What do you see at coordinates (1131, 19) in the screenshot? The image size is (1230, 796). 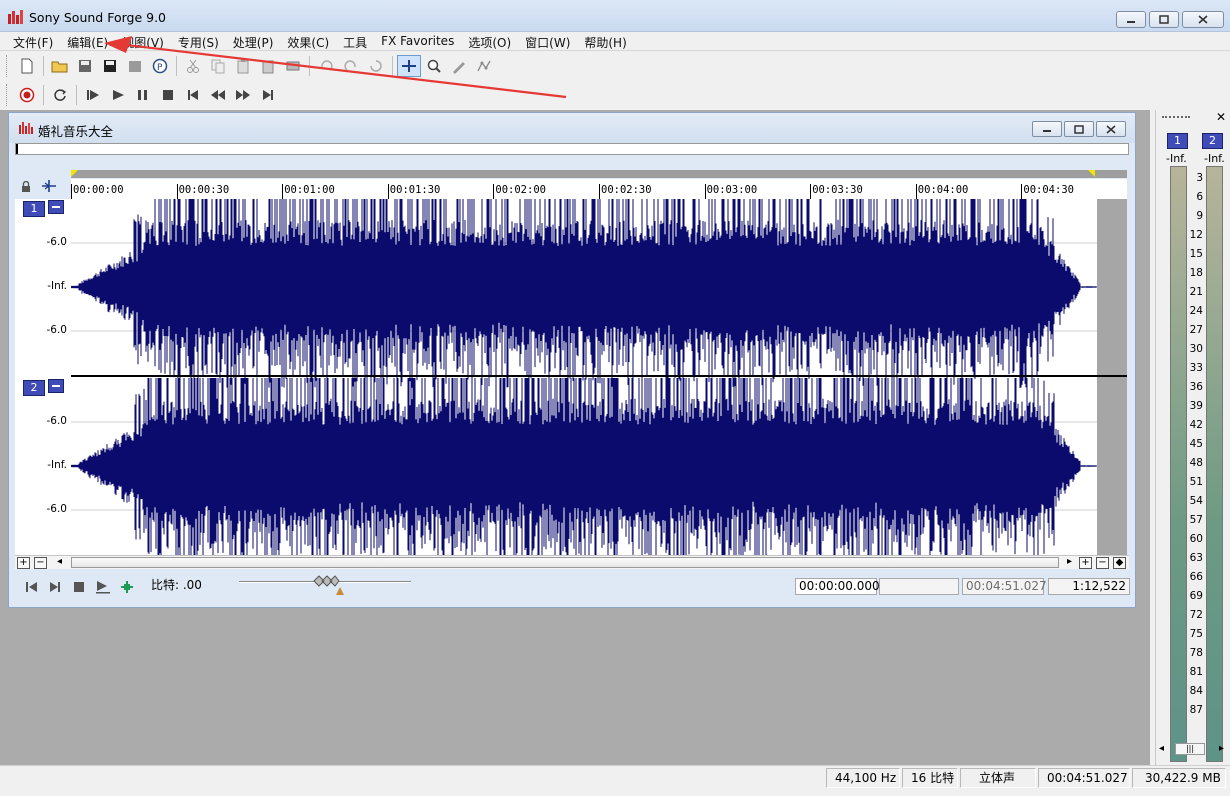 I see `minimize-button` at bounding box center [1131, 19].